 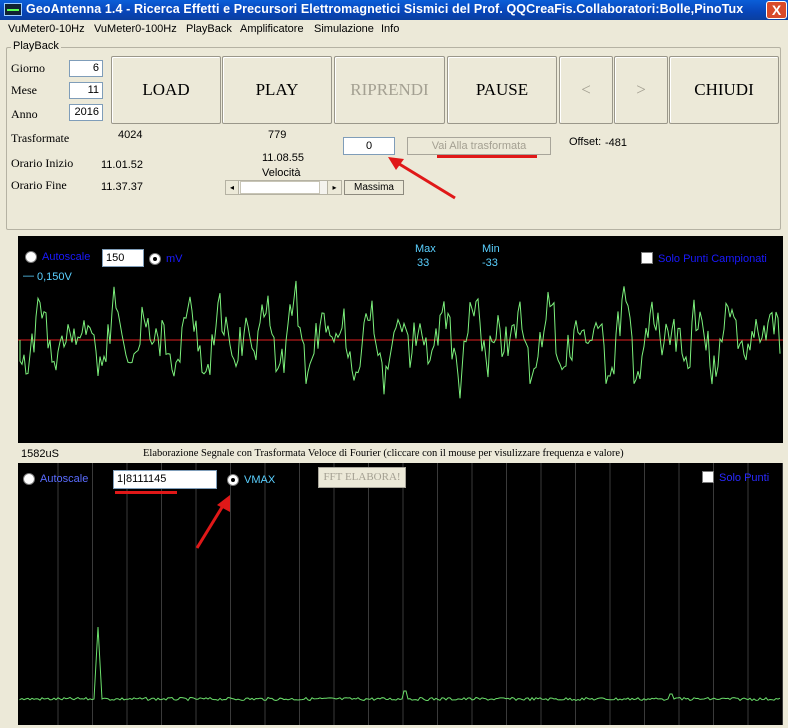 I want to click on chiudi-button: CHIUDI, so click(x=724, y=90).